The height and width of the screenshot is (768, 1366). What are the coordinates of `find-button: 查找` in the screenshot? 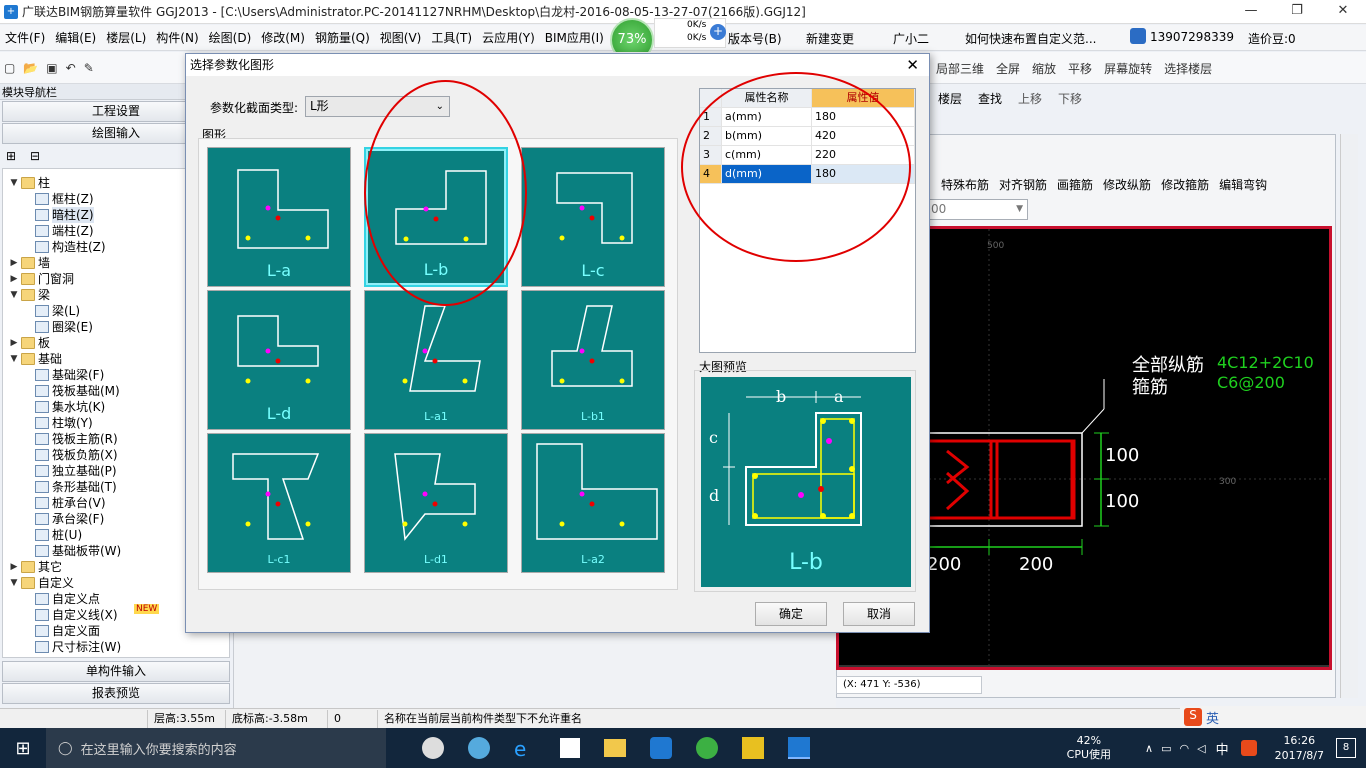 It's located at (990, 98).